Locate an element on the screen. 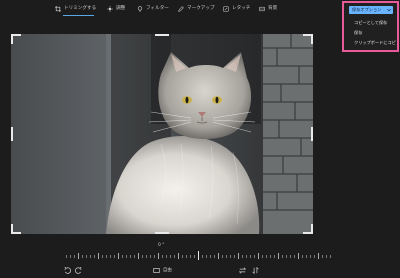 The width and height of the screenshot is (400, 278). rotation-slider is located at coordinates (200, 255).